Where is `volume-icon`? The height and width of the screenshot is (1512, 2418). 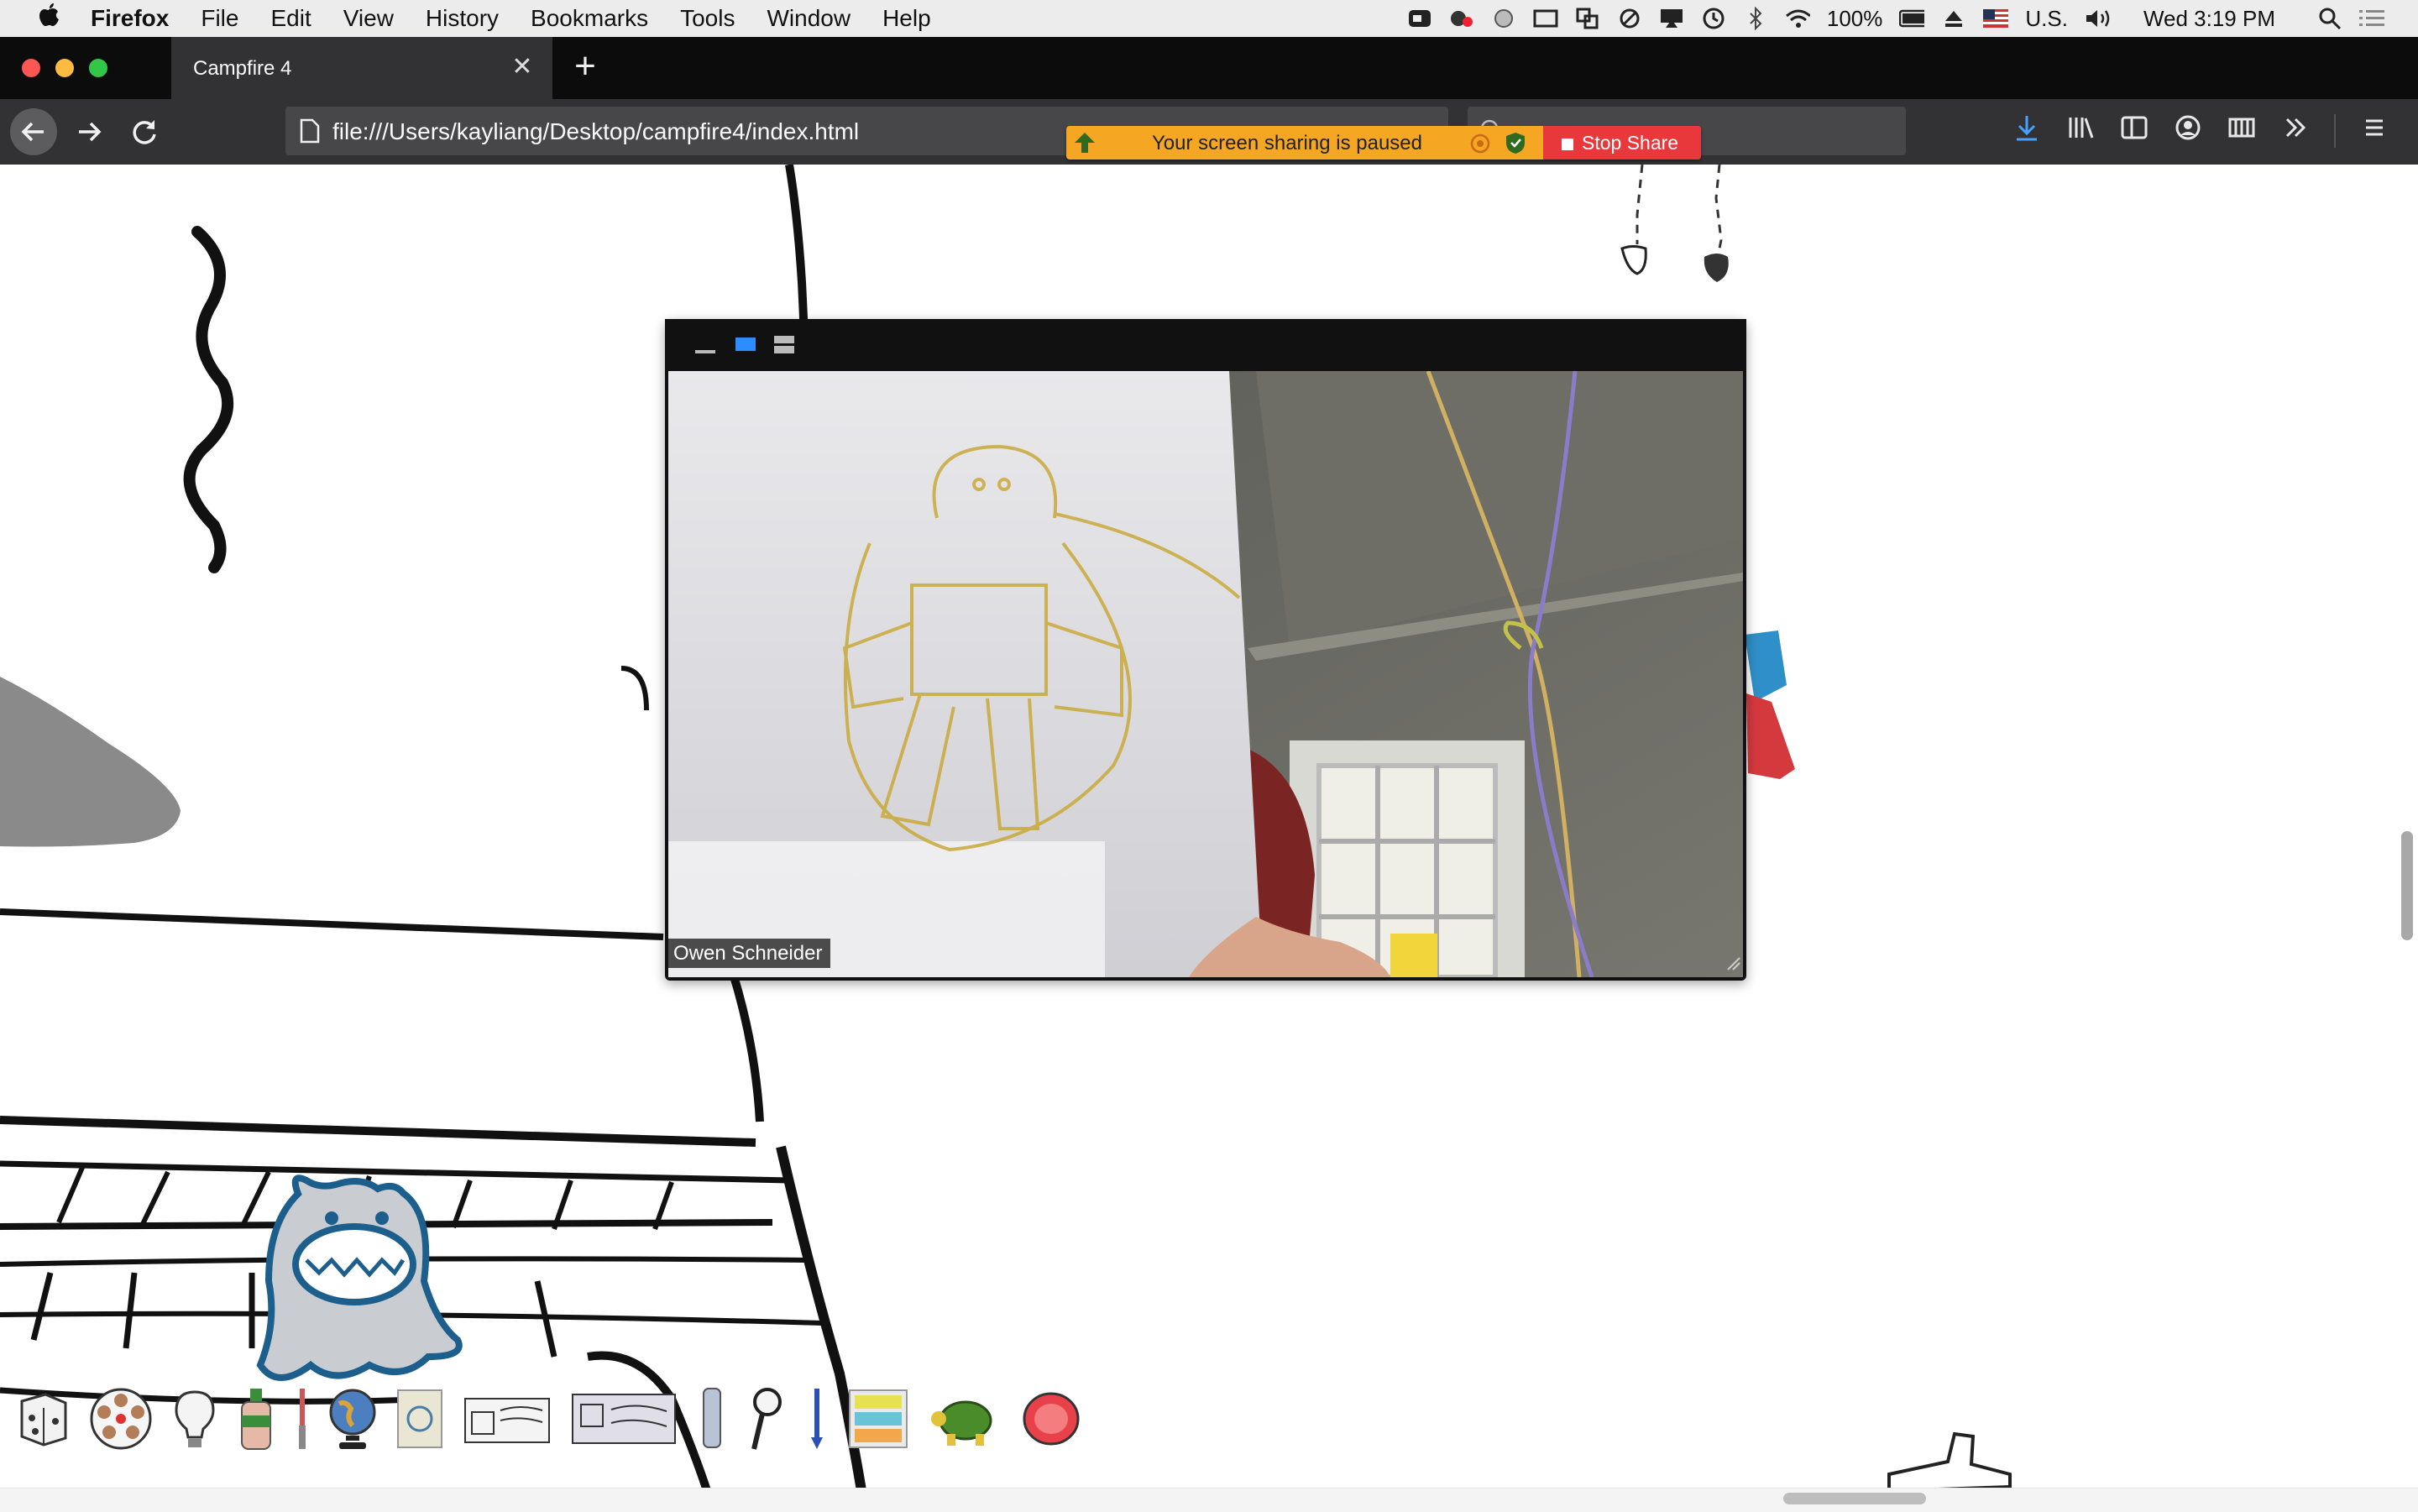 volume-icon is located at coordinates (2097, 18).